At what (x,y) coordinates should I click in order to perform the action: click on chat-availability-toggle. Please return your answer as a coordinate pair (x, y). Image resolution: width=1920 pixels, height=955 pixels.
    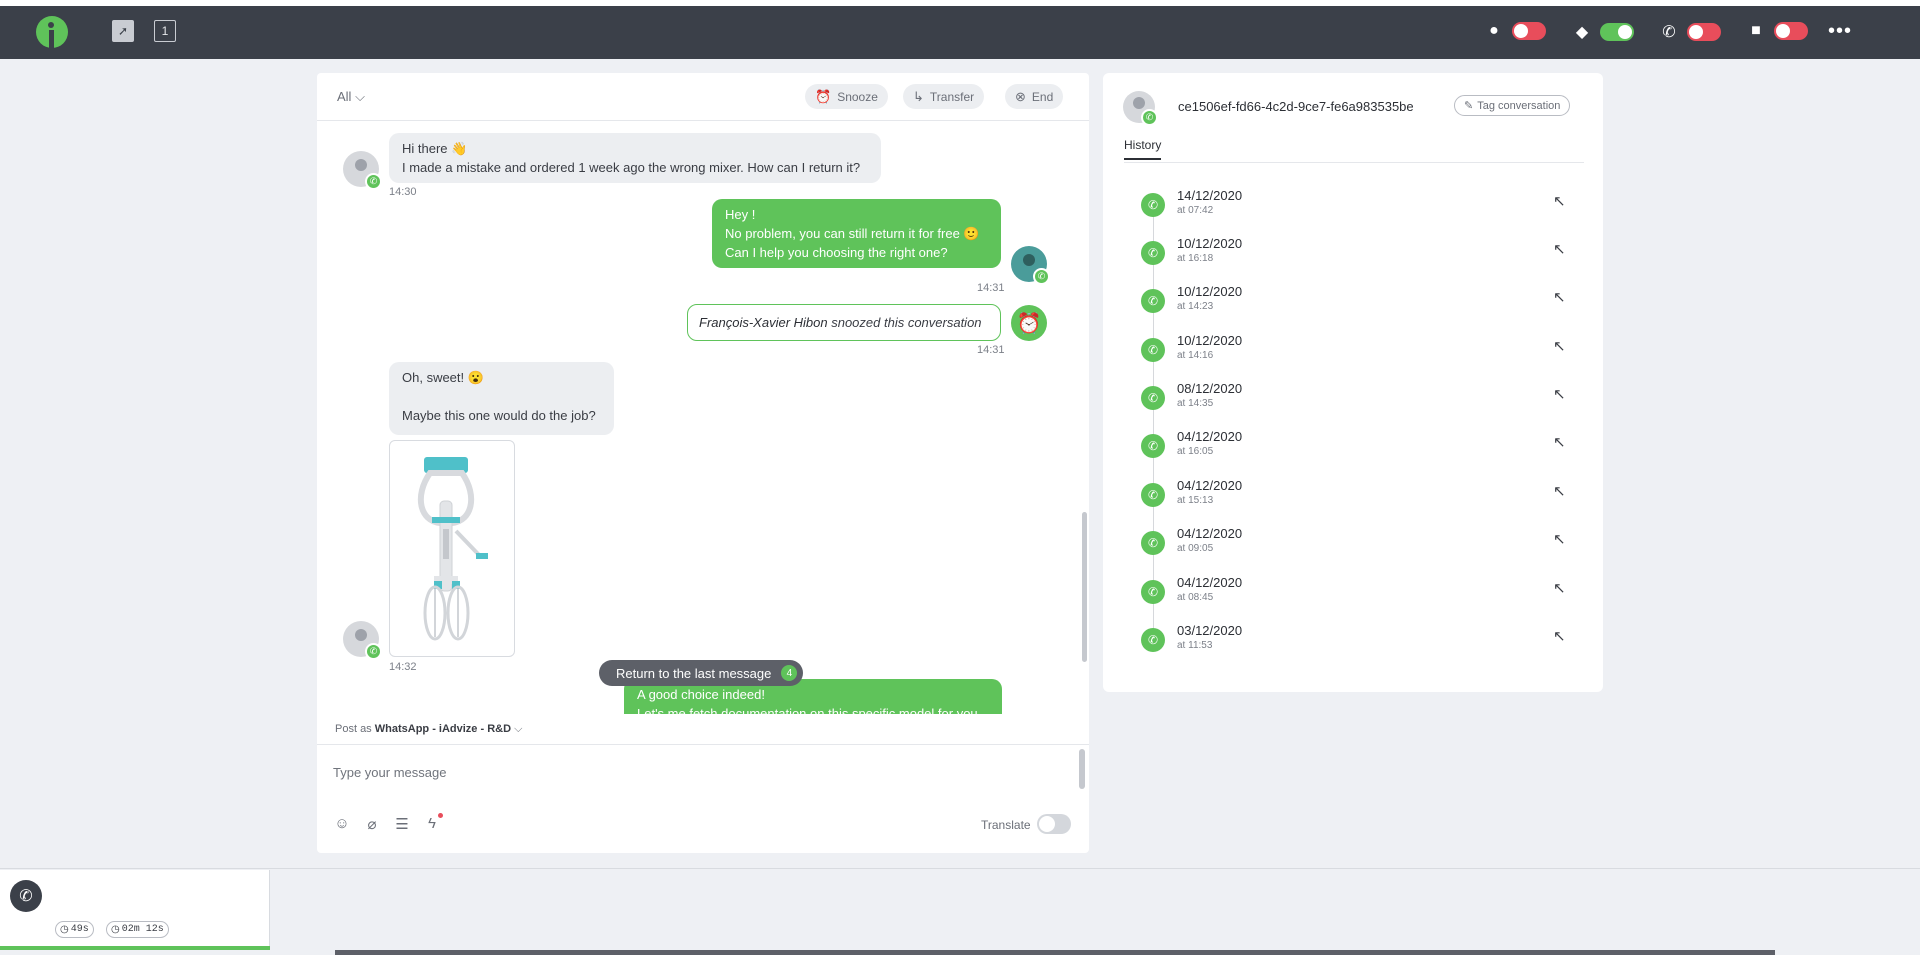
    Looking at the image, I should click on (1529, 31).